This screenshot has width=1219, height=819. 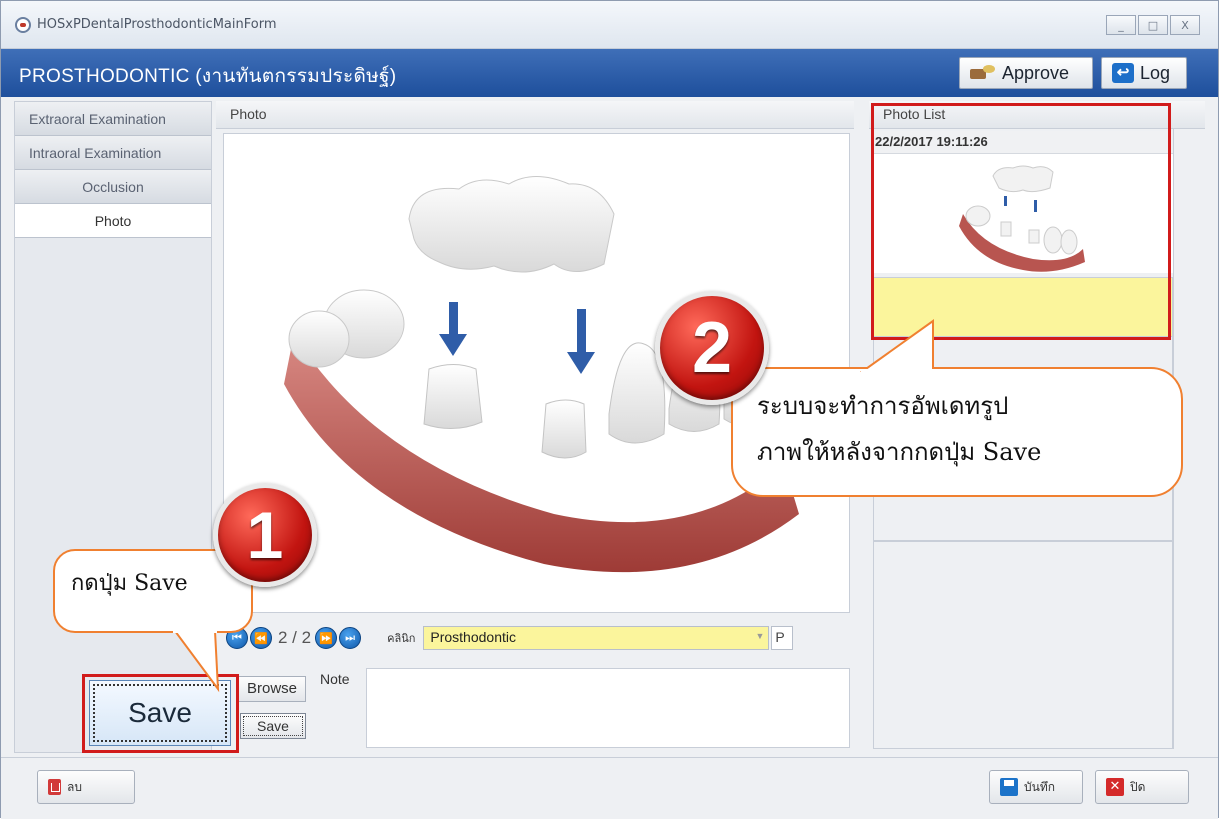 I want to click on title-bar: HOSxPDentalProsthodonticMainForm _ □ X, so click(x=609, y=25).